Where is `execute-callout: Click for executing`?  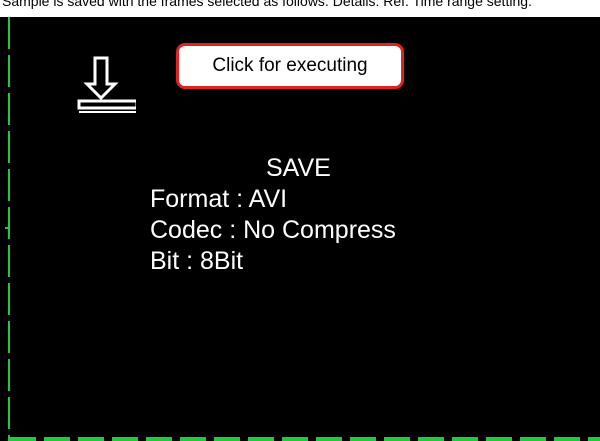 execute-callout: Click for executing is located at coordinates (290, 66).